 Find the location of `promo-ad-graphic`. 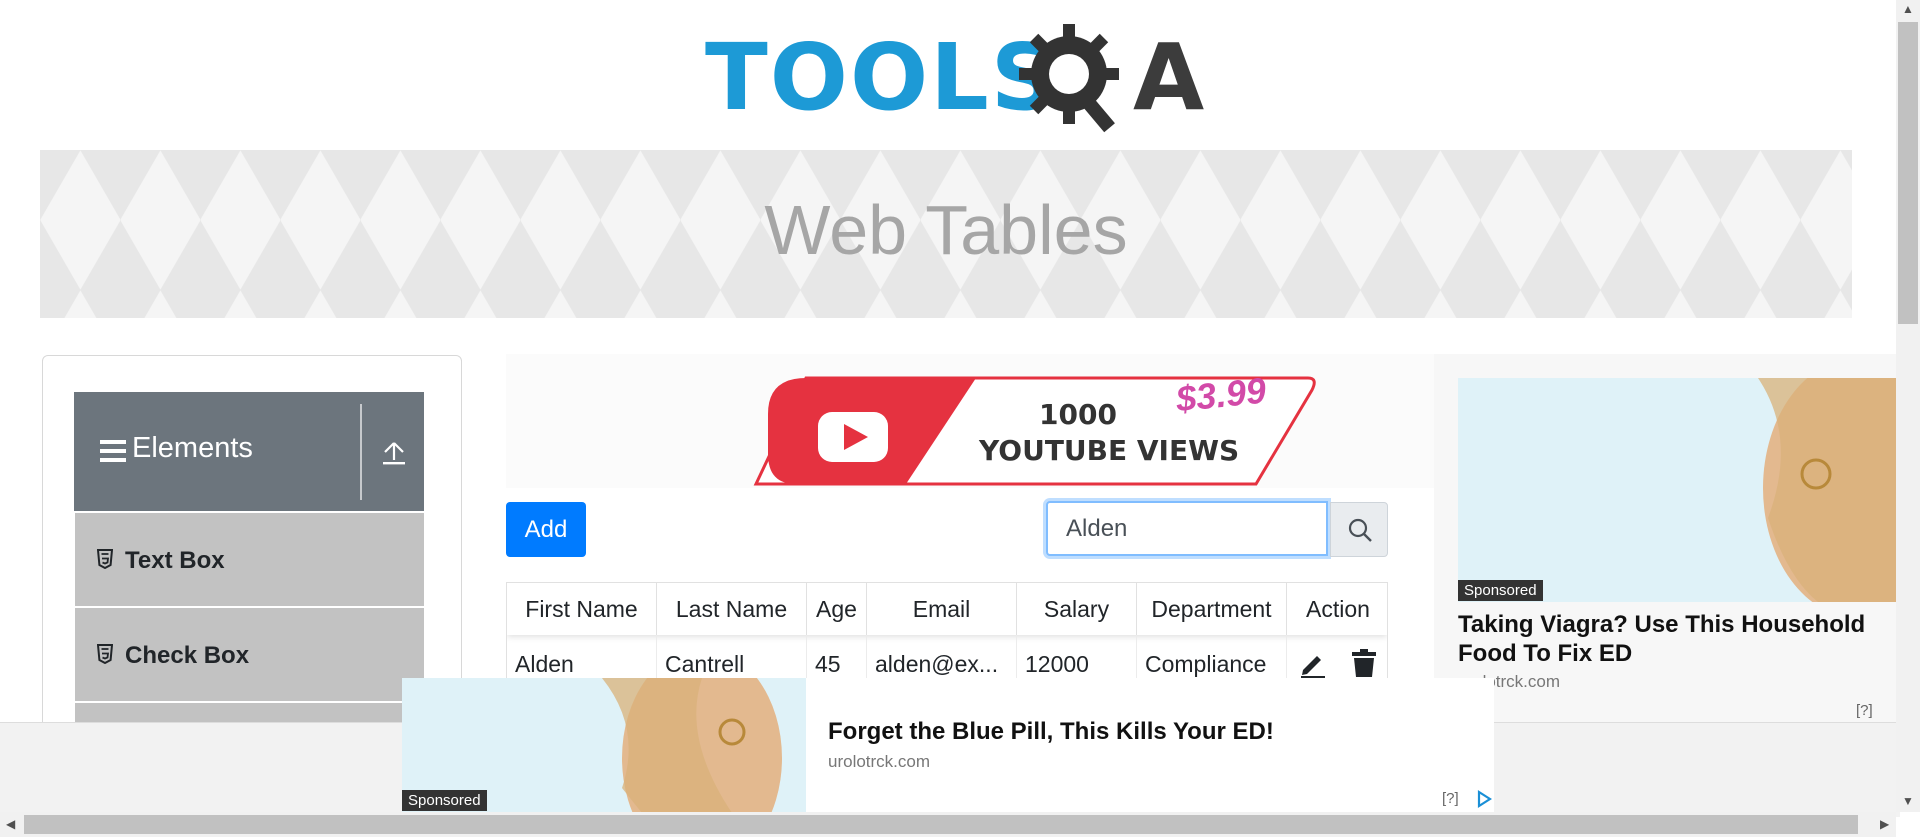

promo-ad-graphic is located at coordinates (1034, 431).